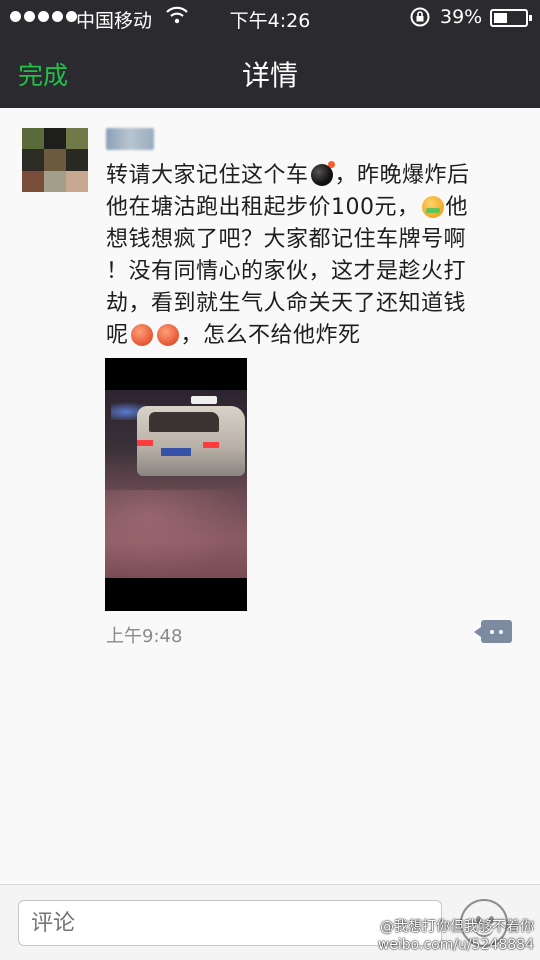  I want to click on avatar, so click(55, 160).